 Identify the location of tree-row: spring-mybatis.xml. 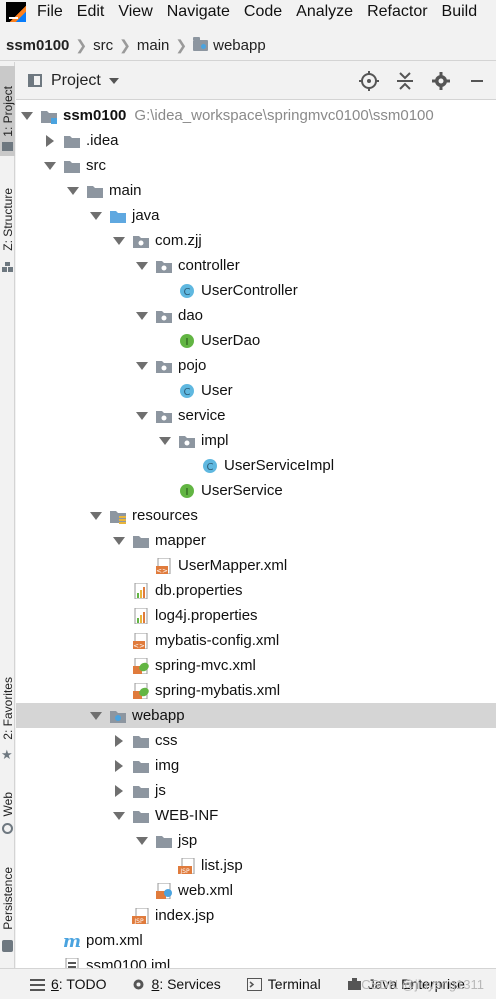
(256, 690).